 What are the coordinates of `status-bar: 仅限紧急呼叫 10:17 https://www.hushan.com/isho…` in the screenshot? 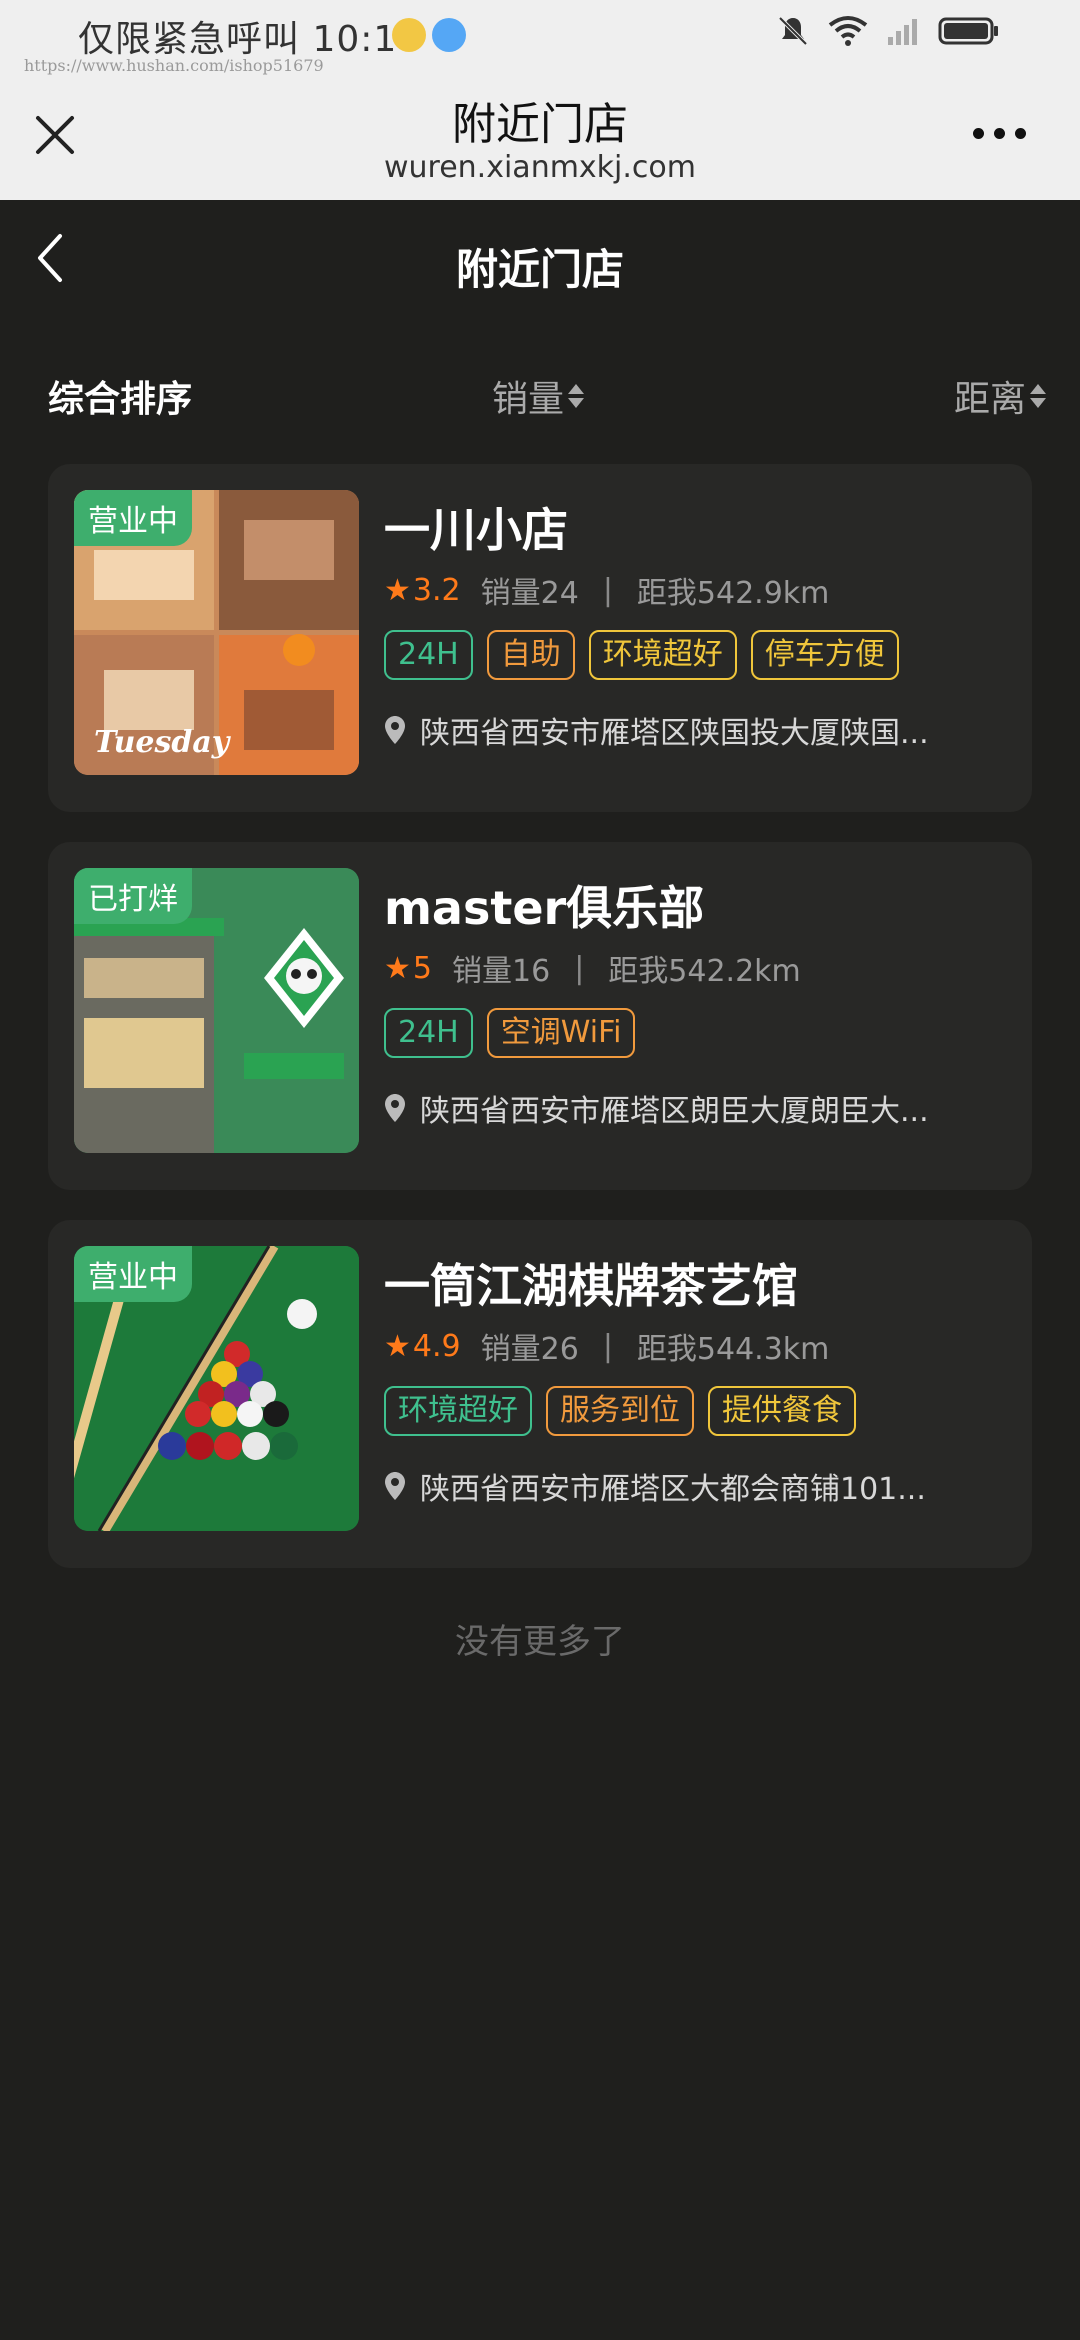 It's located at (540, 37).